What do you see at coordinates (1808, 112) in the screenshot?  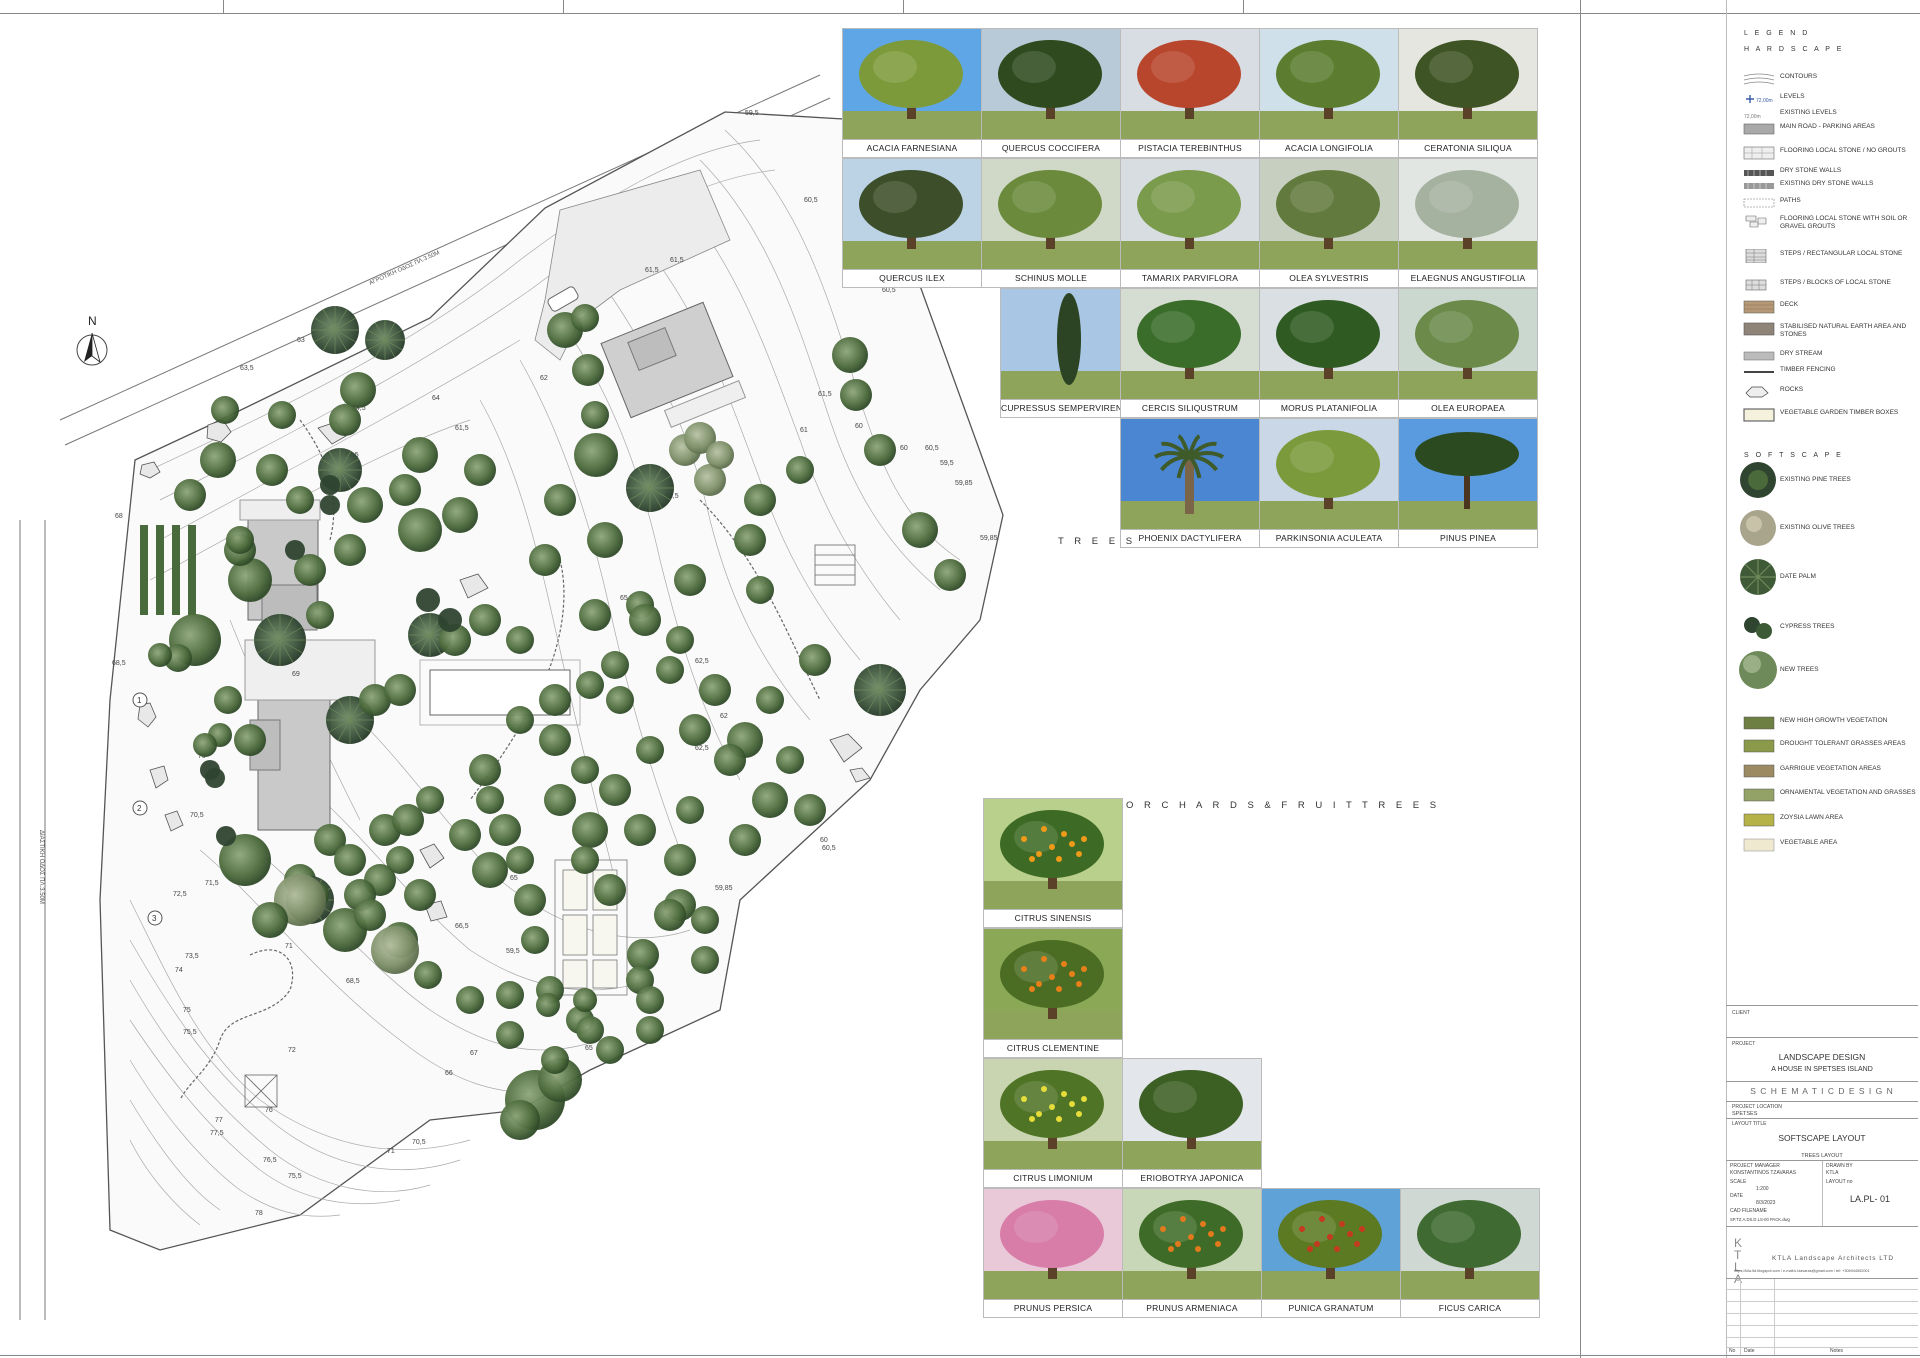 I see `legend-label: EXISTING LEVELS` at bounding box center [1808, 112].